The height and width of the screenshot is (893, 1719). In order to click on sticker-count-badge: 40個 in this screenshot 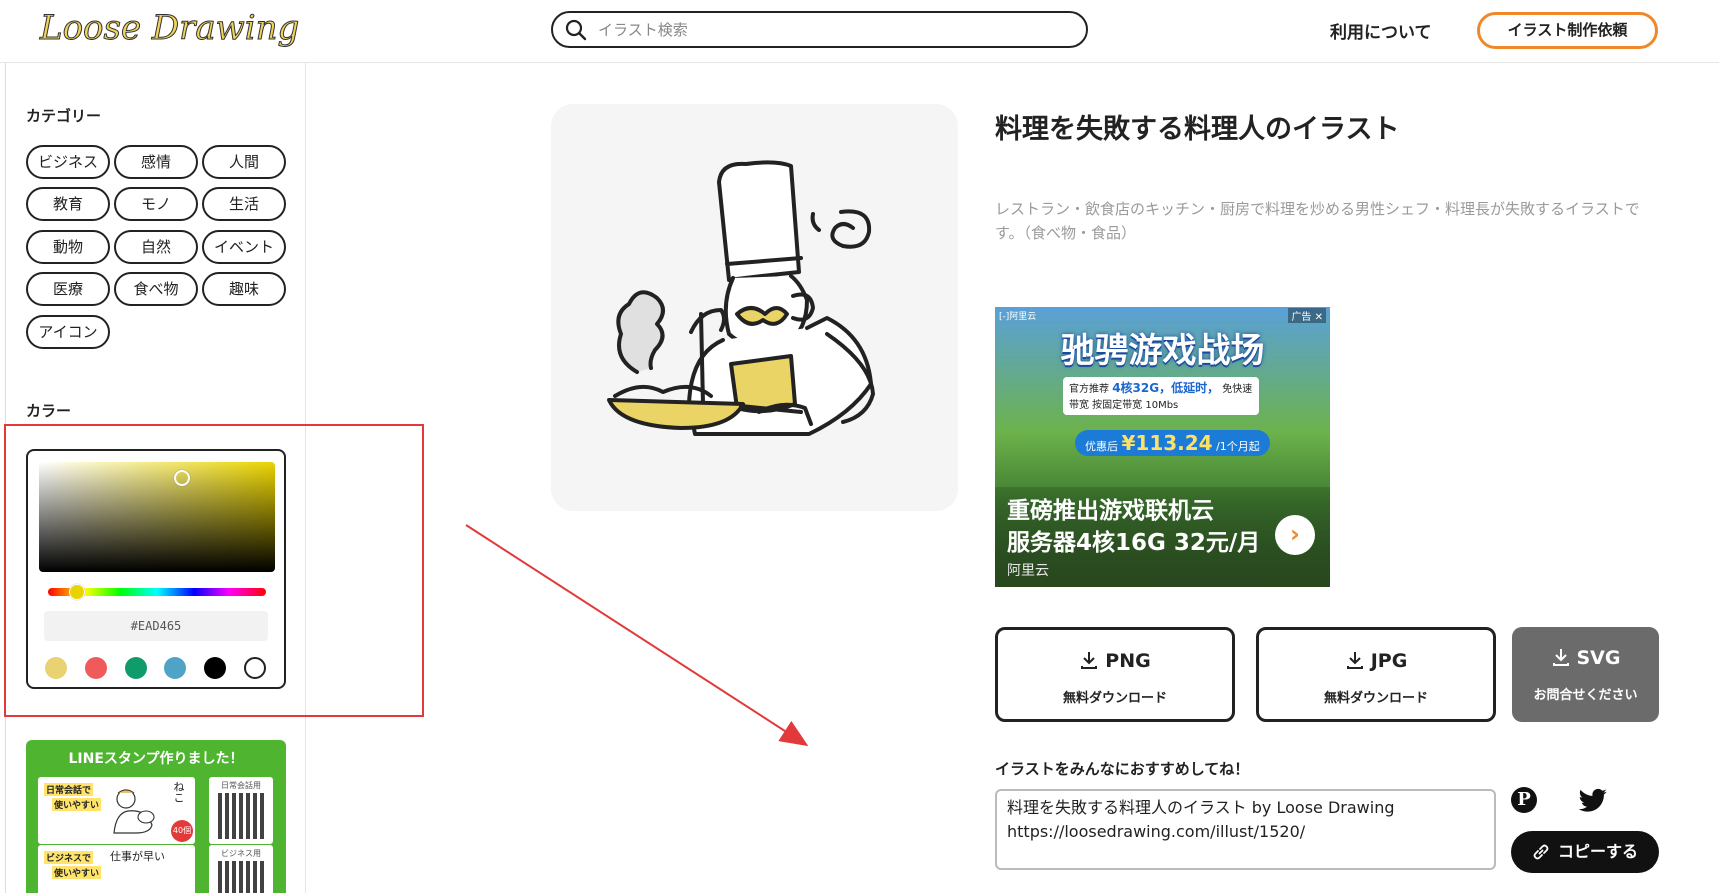, I will do `click(182, 831)`.